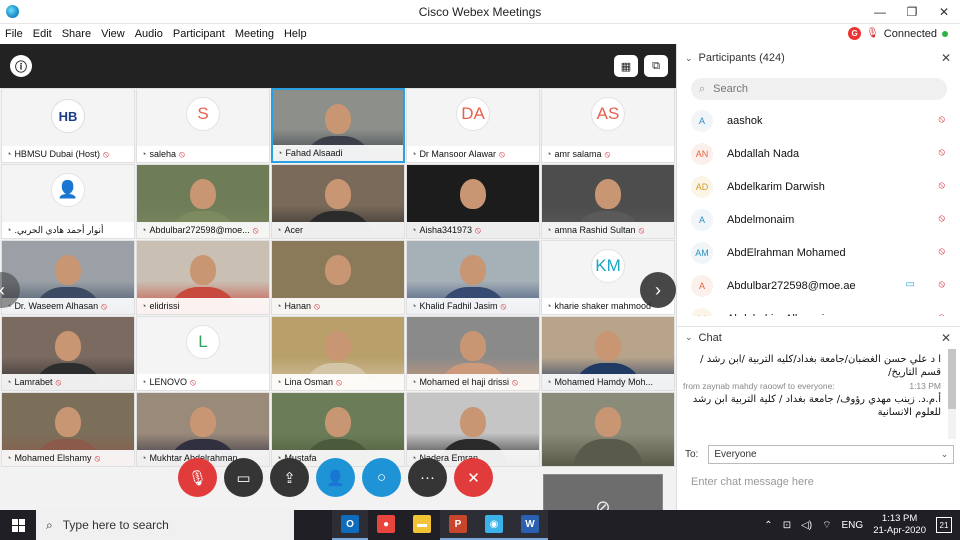  Describe the element at coordinates (656, 66) in the screenshot. I see `layout-button: ⧉` at that location.